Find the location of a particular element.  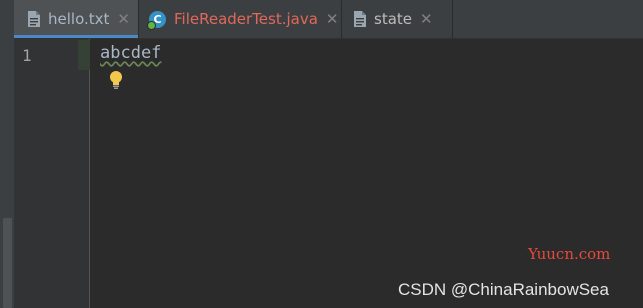

lightbulb-icon is located at coordinates (116, 80).